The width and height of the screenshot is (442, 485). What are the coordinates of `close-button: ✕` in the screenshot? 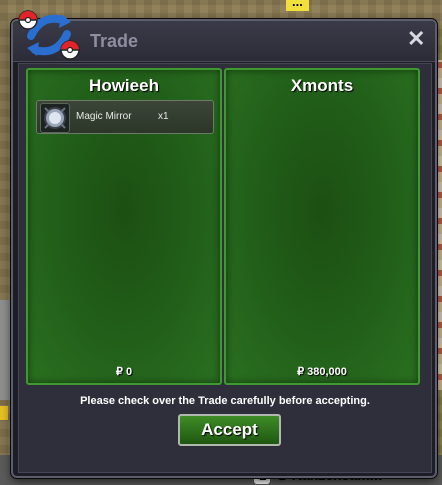 It's located at (416, 39).